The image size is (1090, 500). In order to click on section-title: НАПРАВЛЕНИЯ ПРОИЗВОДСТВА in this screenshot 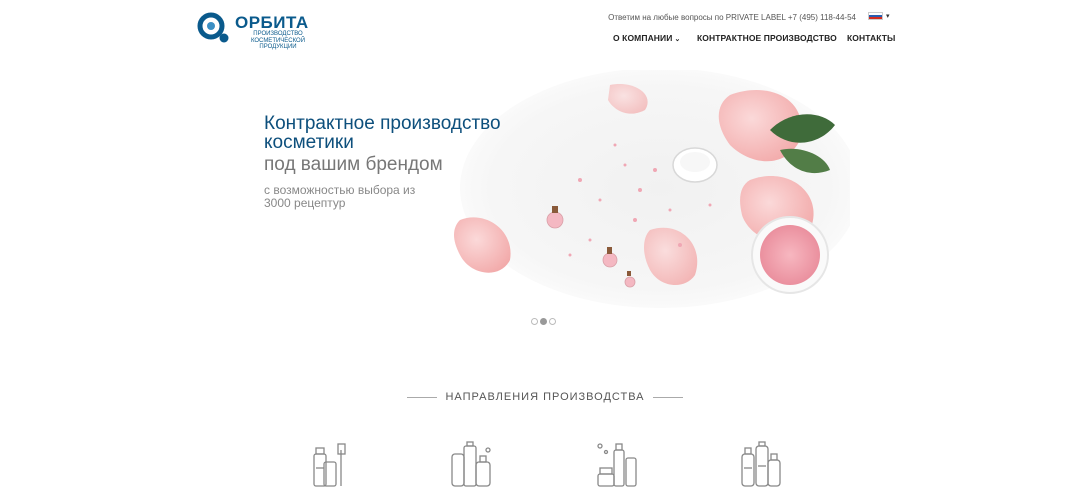, I will do `click(545, 397)`.